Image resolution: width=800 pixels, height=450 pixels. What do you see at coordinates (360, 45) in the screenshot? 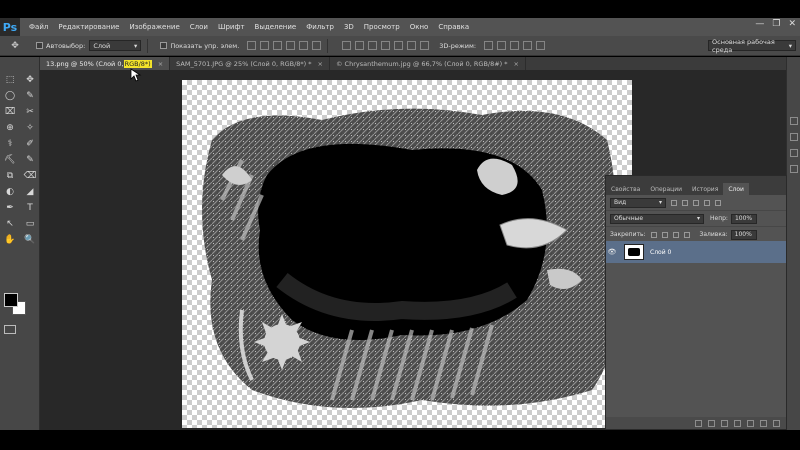
I see `distribute-vcenter-icon` at bounding box center [360, 45].